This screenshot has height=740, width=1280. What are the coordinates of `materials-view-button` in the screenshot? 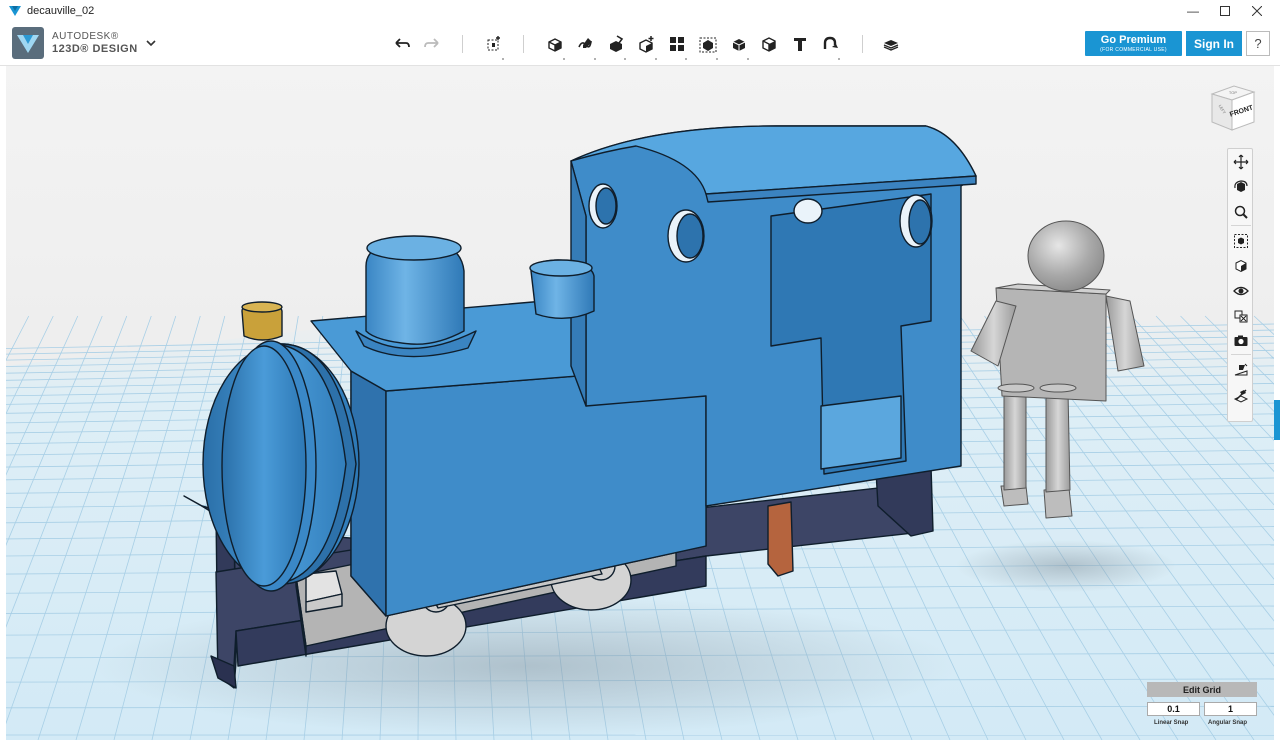 It's located at (1241, 316).